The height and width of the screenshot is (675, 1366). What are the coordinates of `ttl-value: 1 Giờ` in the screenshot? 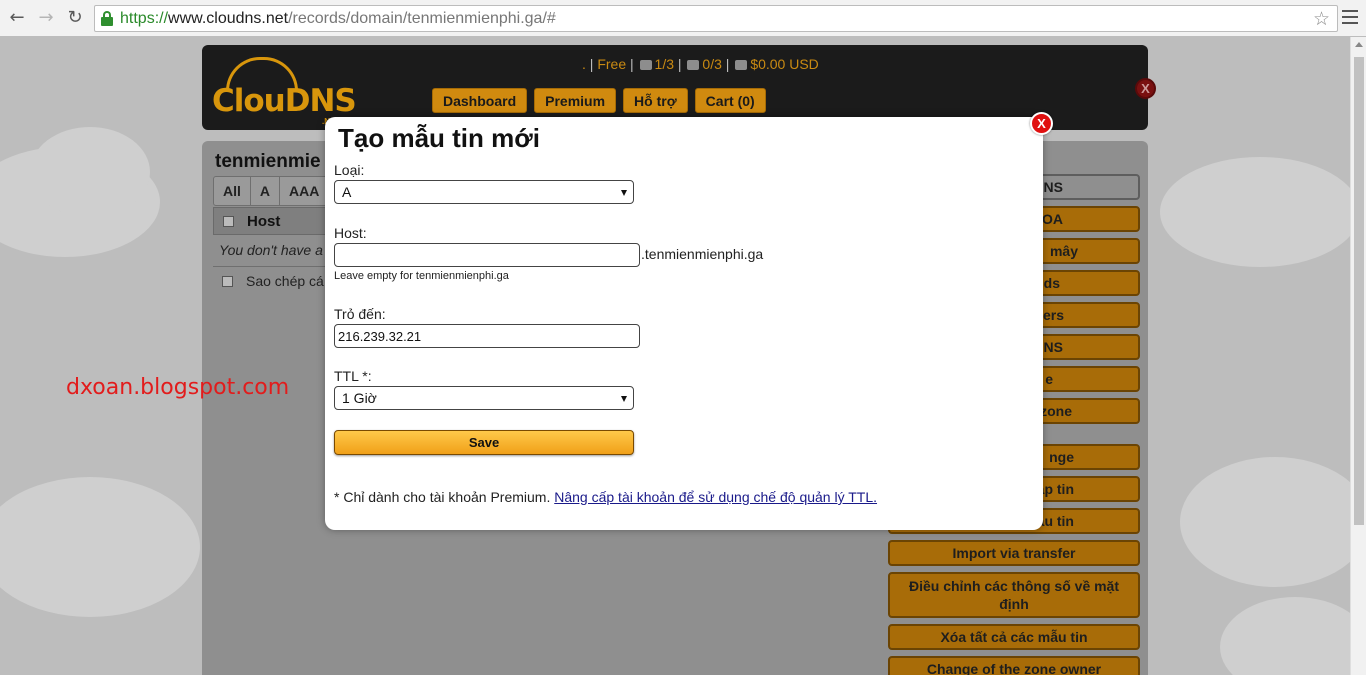 It's located at (359, 398).